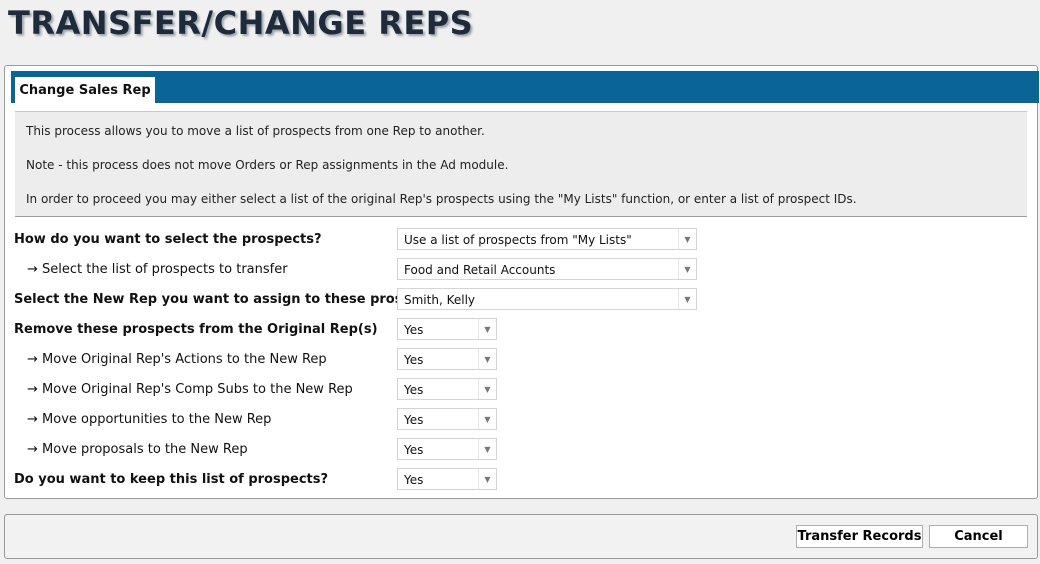 Image resolution: width=1040 pixels, height=564 pixels. Describe the element at coordinates (520, 450) in the screenshot. I see `row-move-proposals: → Move proposals to the New Rep Yes ▼` at that location.